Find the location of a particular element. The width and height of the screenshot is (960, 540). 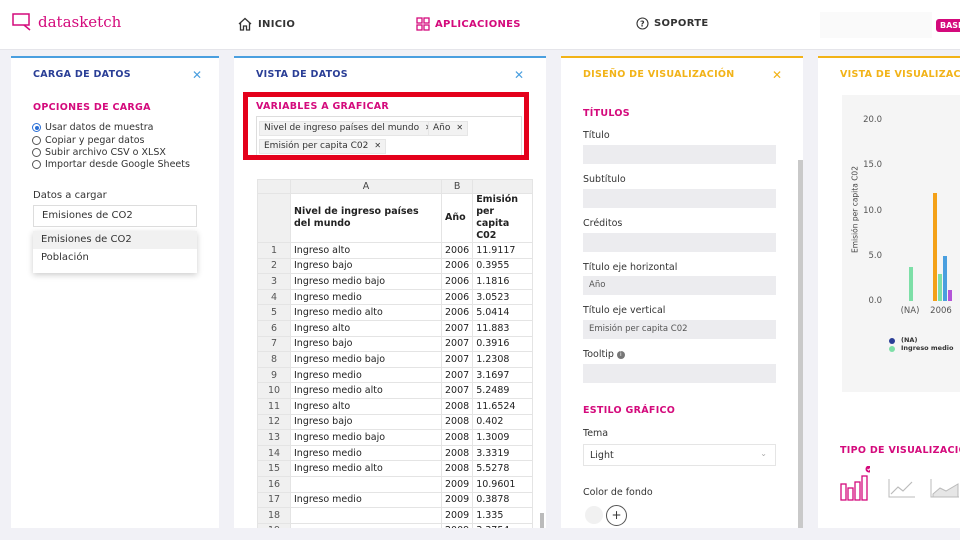

table-cell: 0.3955 is located at coordinates (503, 266).